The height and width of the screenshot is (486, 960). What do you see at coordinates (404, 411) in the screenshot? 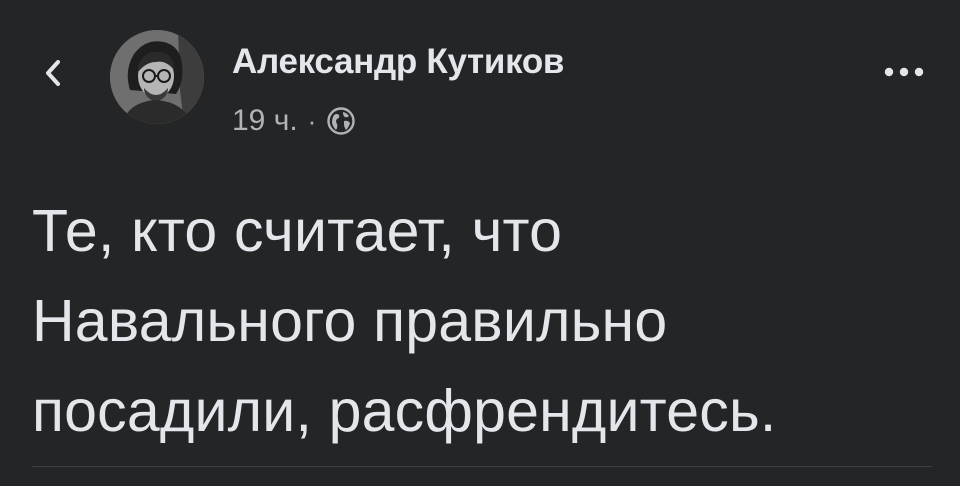
I see `post-text-line: посадили, расфрендитесь.` at bounding box center [404, 411].